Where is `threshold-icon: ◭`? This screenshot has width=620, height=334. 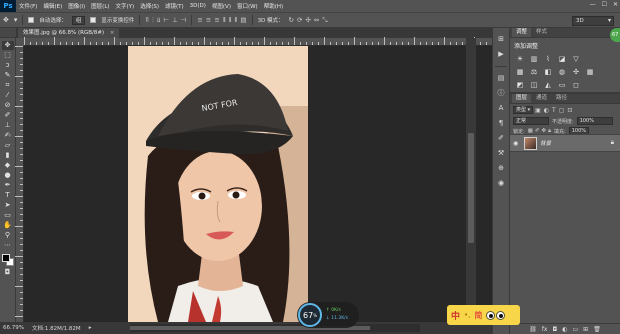
threshold-icon: ◭ is located at coordinates (548, 85).